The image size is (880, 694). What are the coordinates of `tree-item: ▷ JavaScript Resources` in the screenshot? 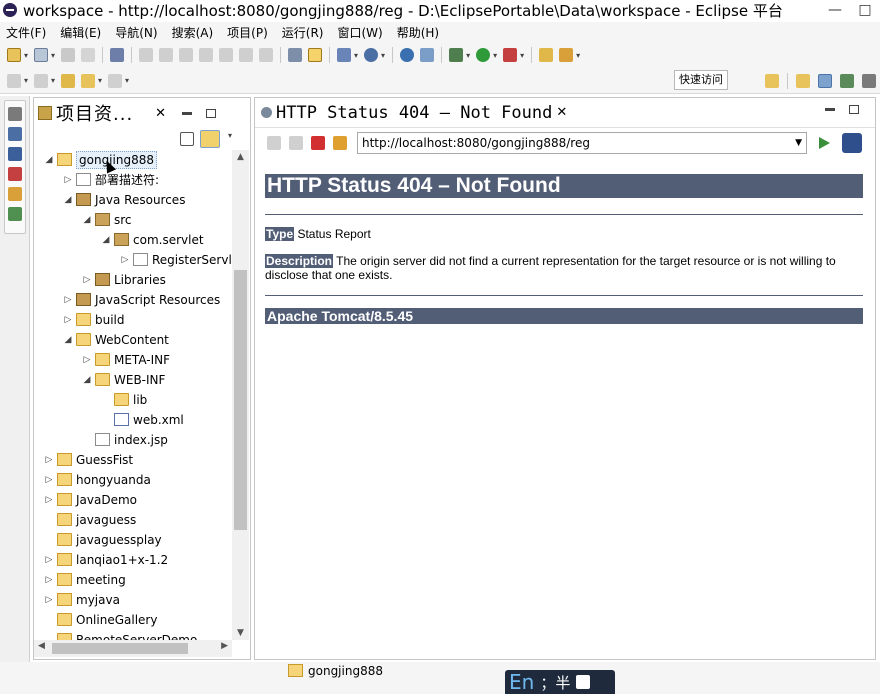 It's located at (133, 300).